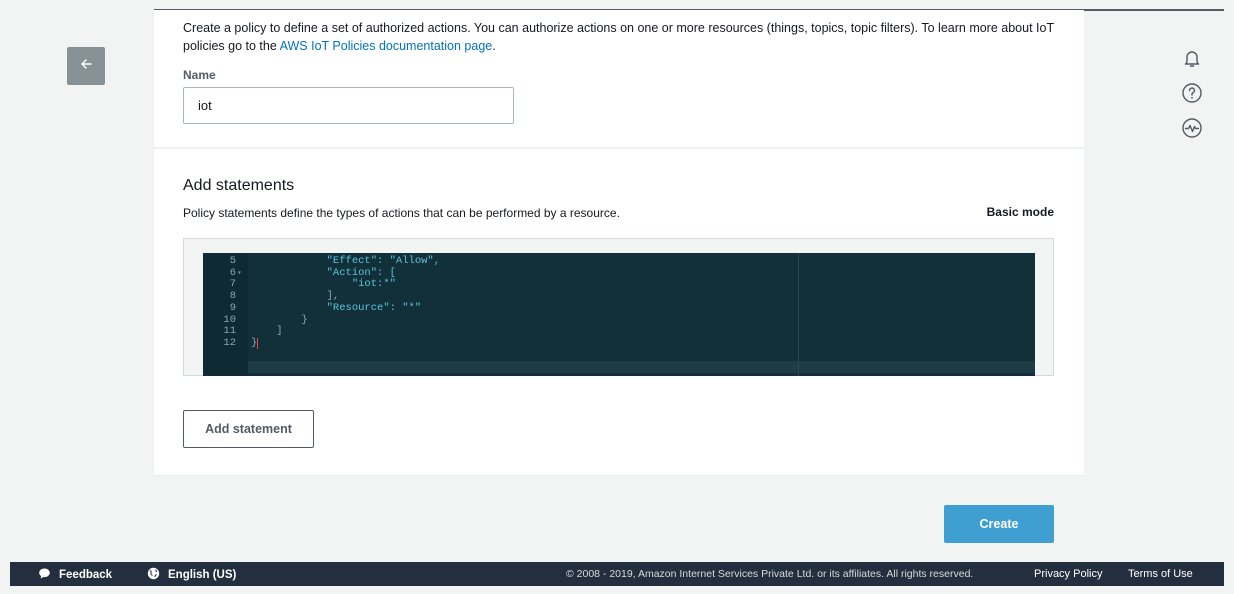 The height and width of the screenshot is (594, 1234). Describe the element at coordinates (619, 331) in the screenshot. I see `editor-line: 11 ]` at that location.